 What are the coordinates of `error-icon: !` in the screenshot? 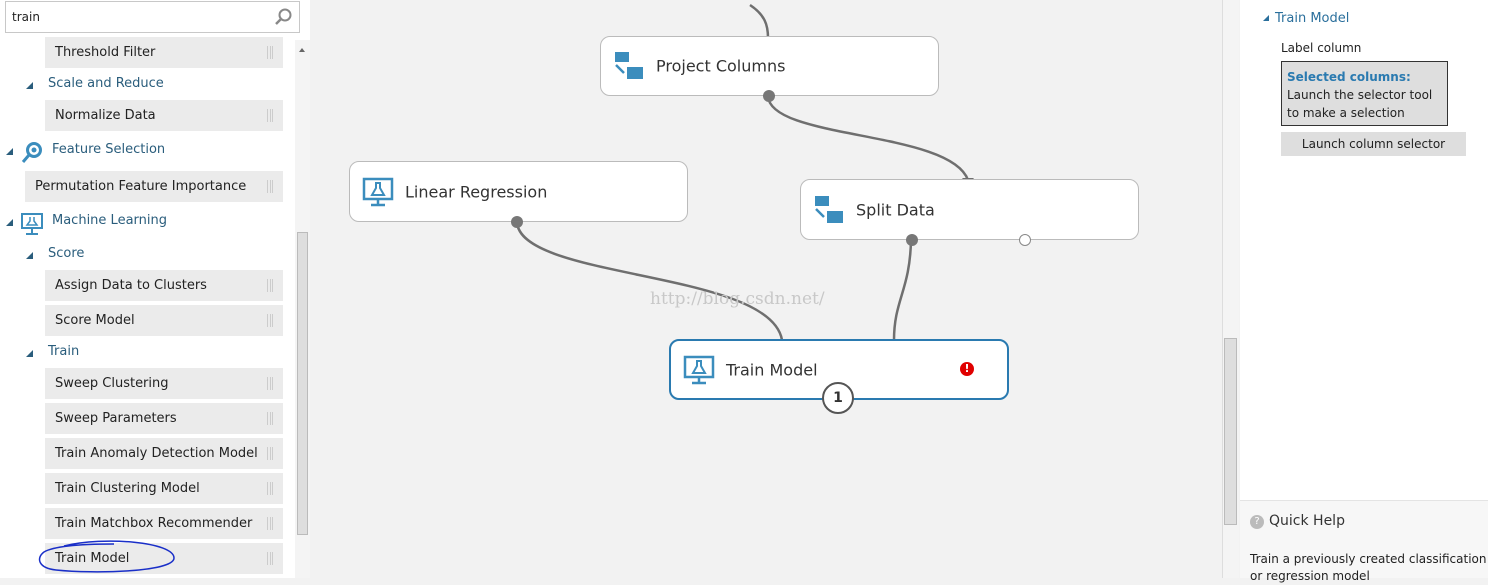 It's located at (967, 369).